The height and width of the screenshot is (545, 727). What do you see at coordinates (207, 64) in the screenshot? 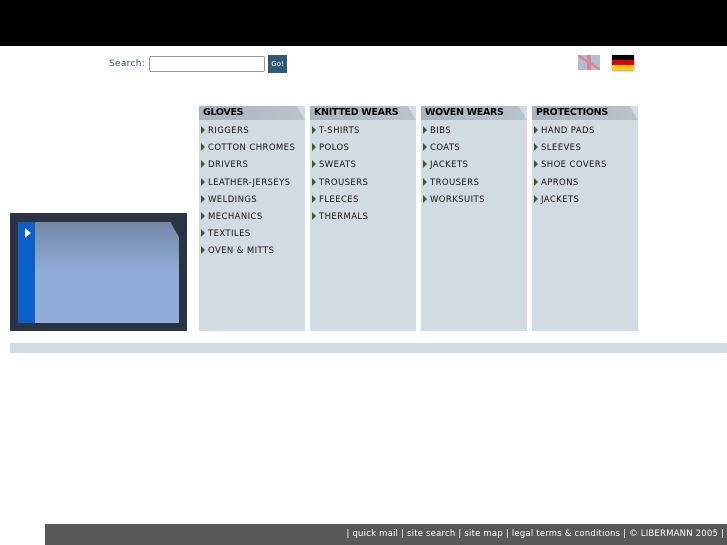
I see `search-input` at bounding box center [207, 64].